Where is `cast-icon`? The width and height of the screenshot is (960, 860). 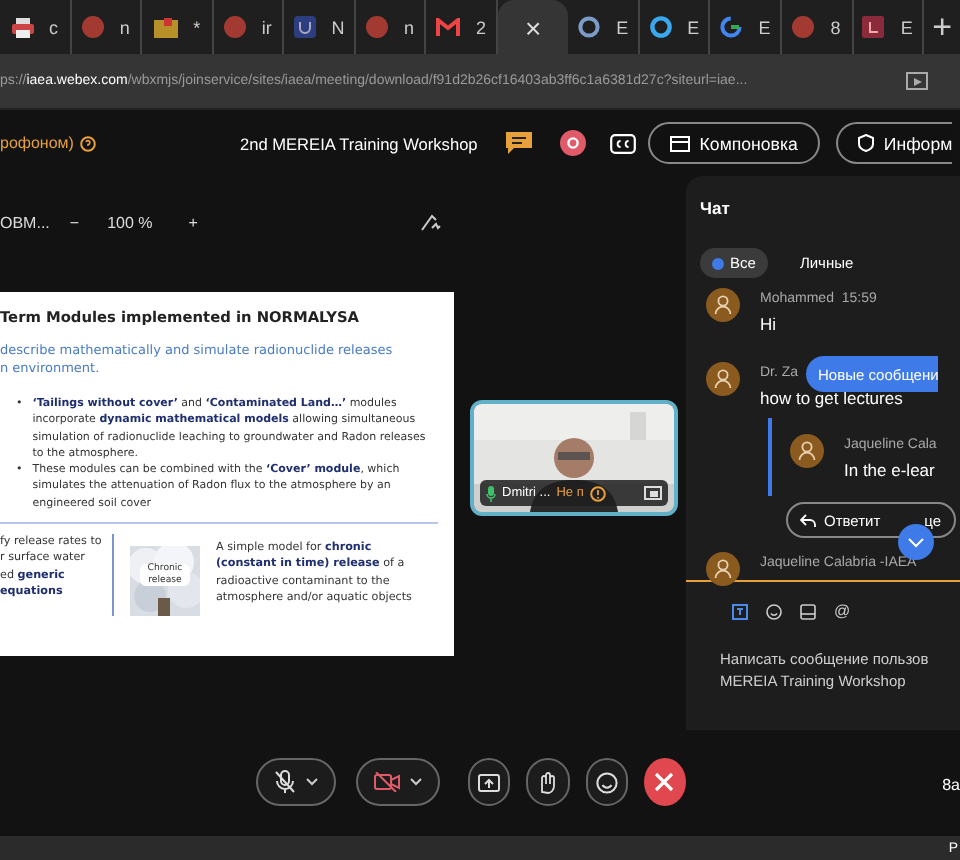
cast-icon is located at coordinates (917, 81).